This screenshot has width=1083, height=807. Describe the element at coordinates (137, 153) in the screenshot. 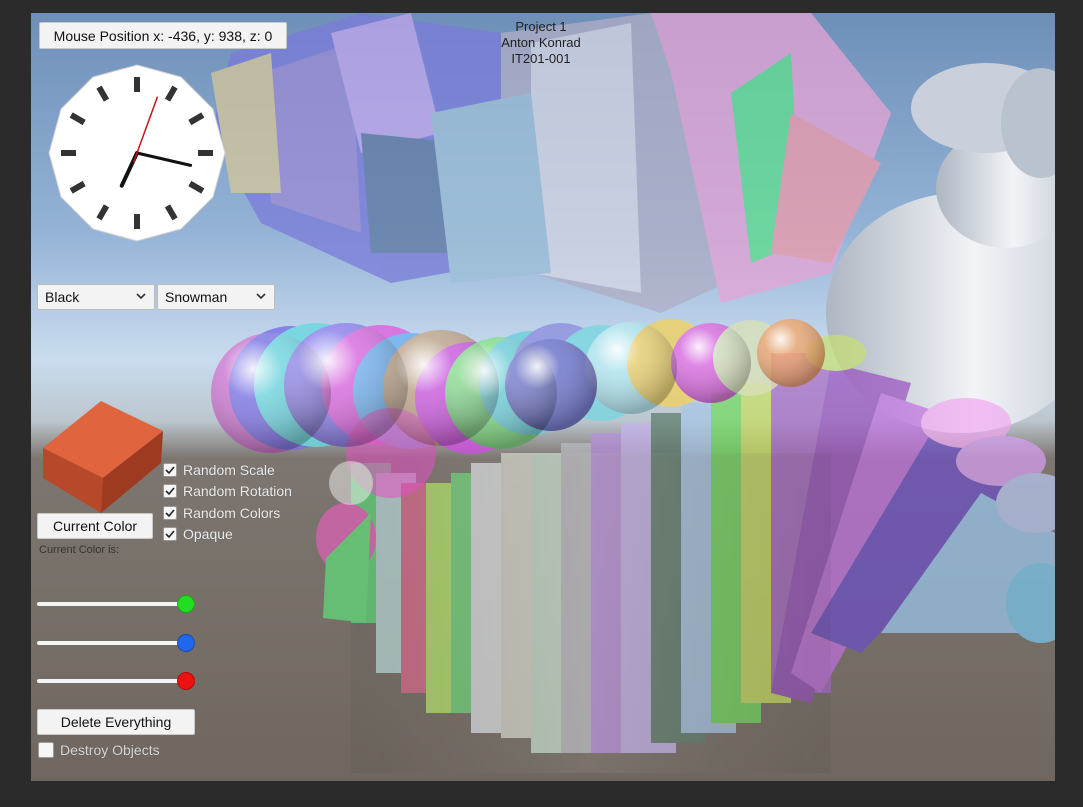

I see `analog-clock` at that location.